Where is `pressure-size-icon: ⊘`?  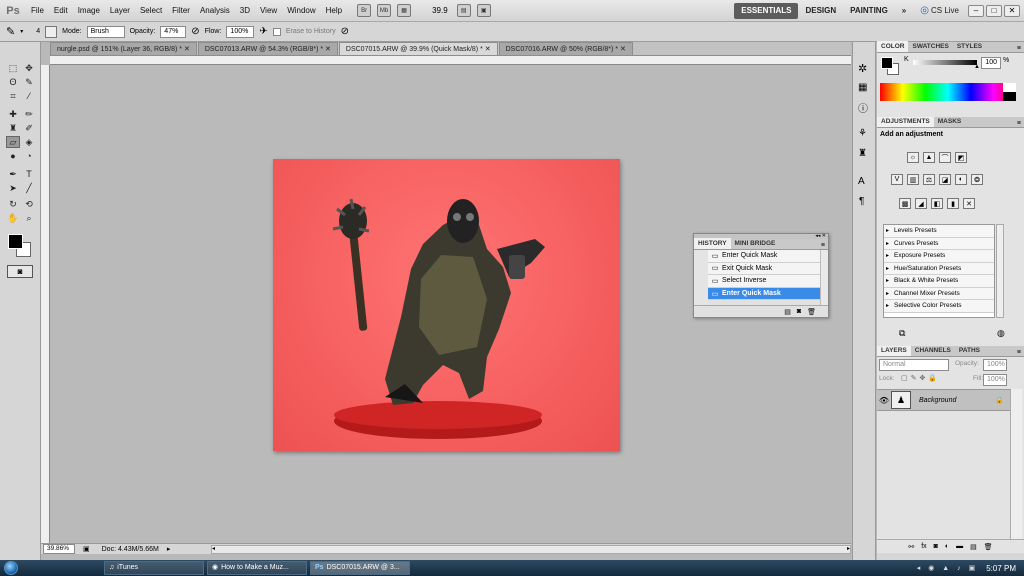
pressure-size-icon: ⊘ is located at coordinates (345, 31).